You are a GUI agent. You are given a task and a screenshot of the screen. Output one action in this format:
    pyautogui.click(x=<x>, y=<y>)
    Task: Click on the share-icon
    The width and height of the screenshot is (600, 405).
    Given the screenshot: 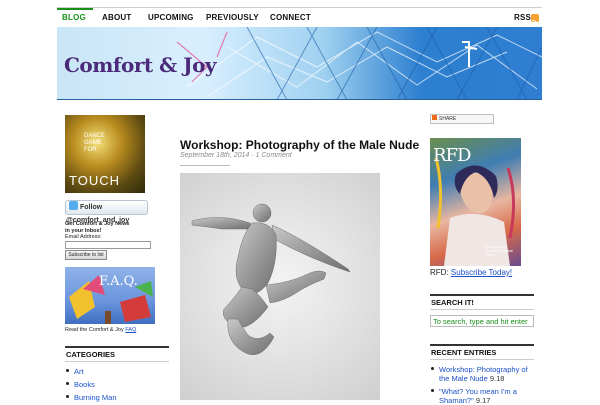 What is the action you would take?
    pyautogui.click(x=434, y=117)
    